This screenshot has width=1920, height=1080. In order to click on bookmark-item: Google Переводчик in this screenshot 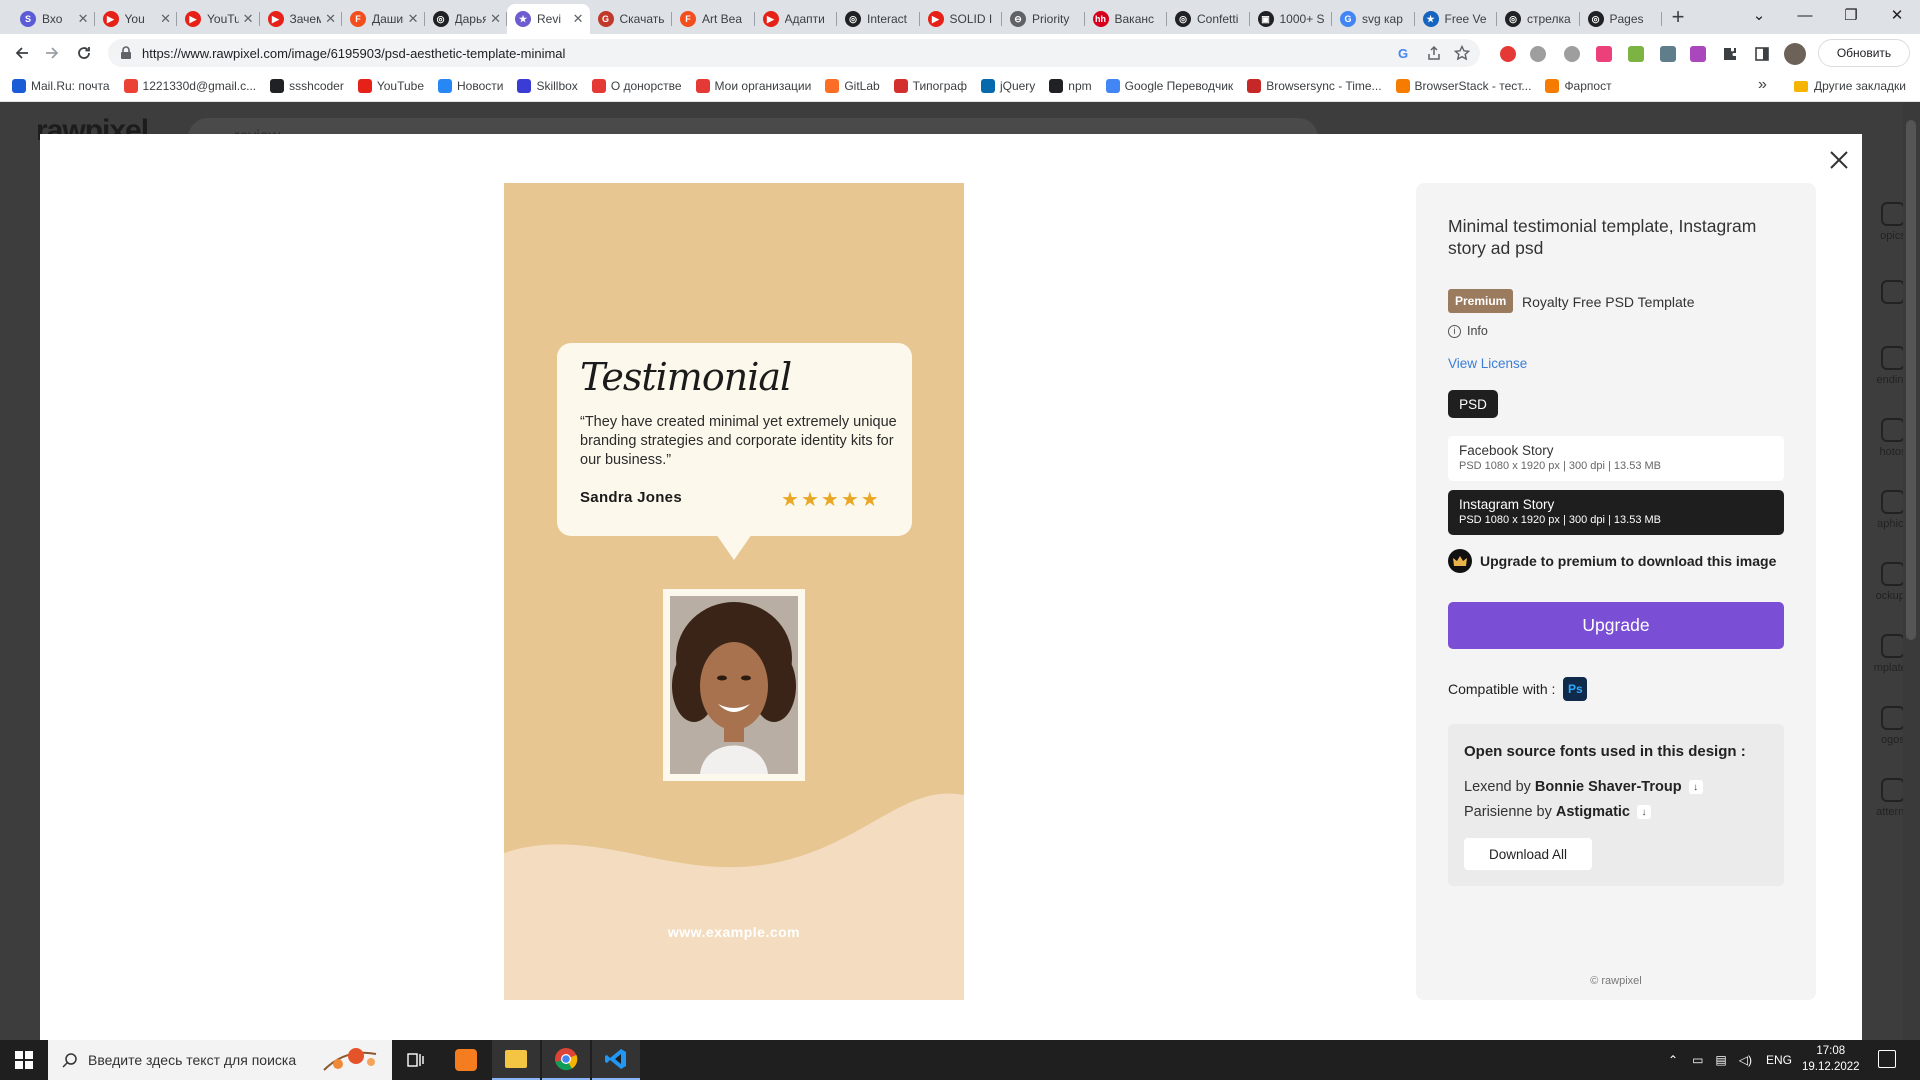, I will do `click(1169, 86)`.